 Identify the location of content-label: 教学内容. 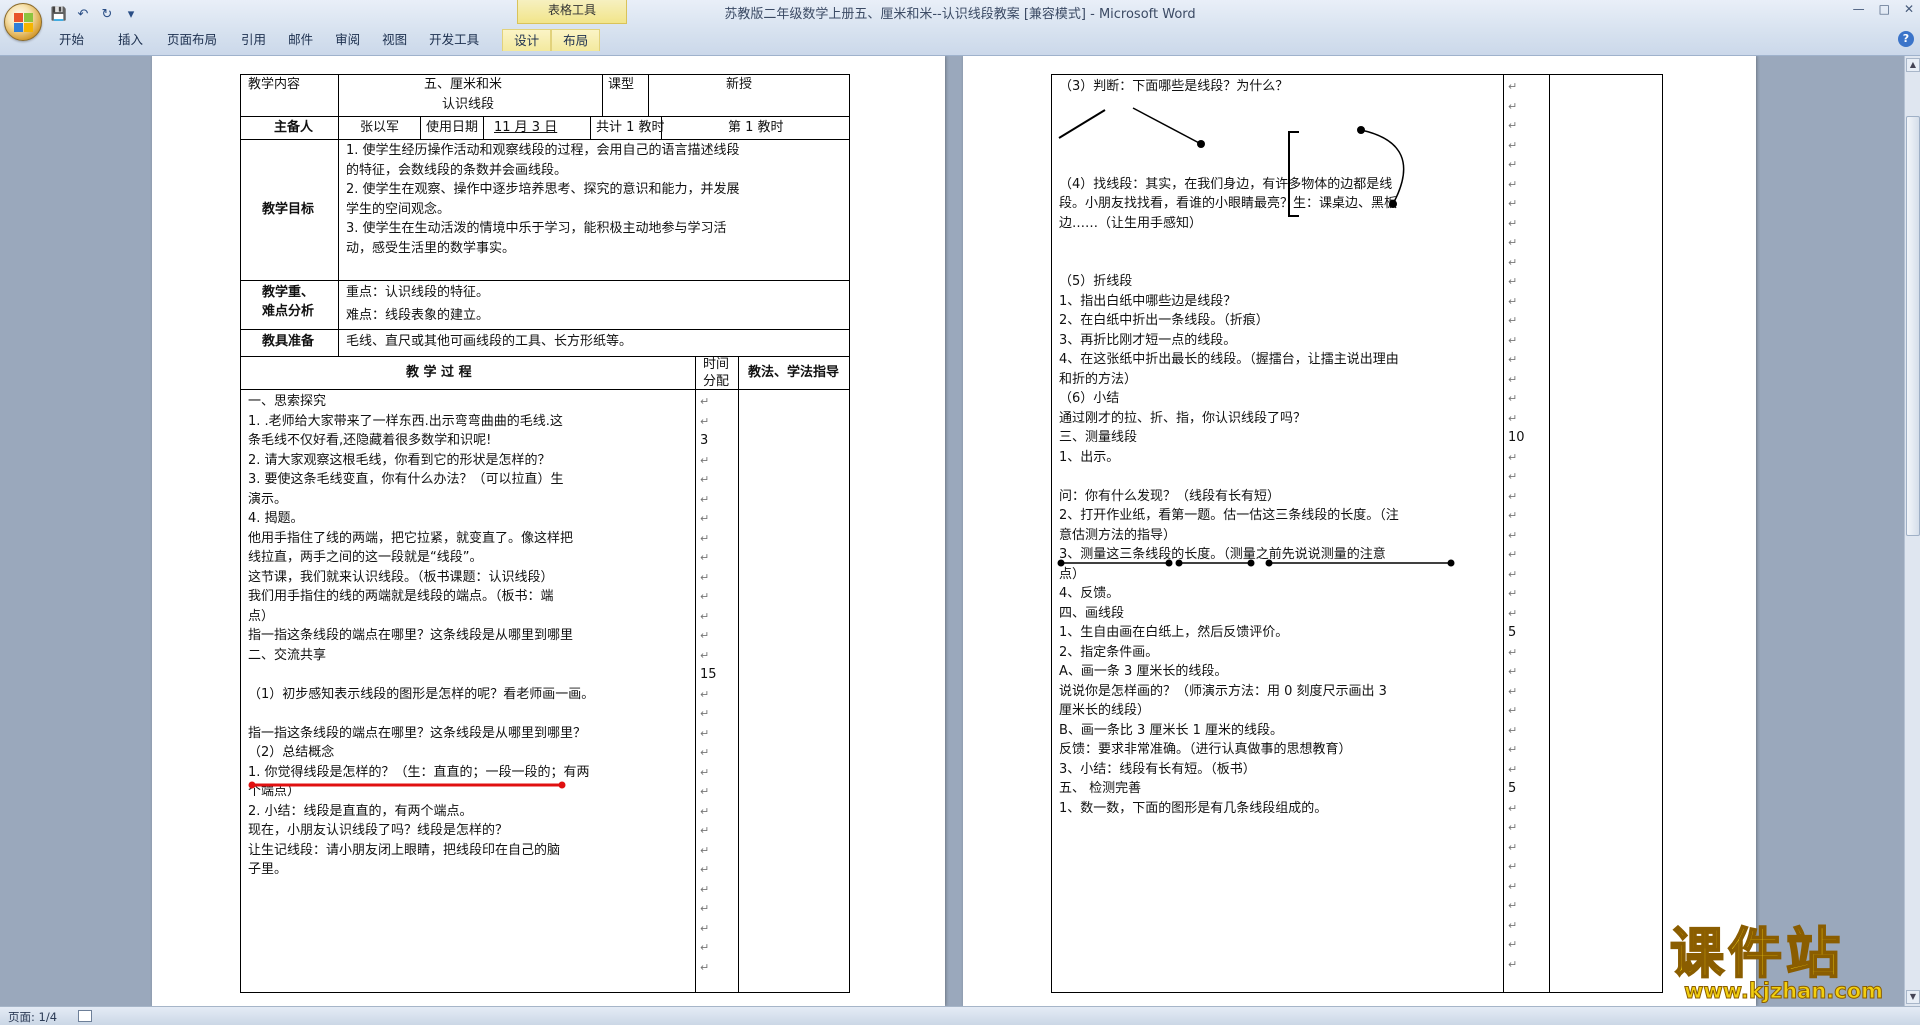
(274, 84).